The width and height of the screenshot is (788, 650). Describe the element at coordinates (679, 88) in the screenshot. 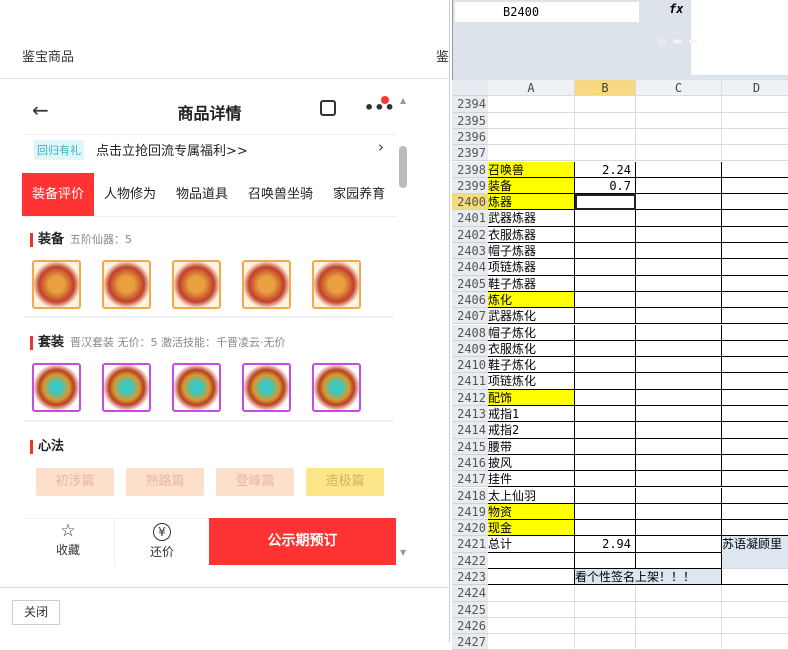

I see `column-header: C` at that location.